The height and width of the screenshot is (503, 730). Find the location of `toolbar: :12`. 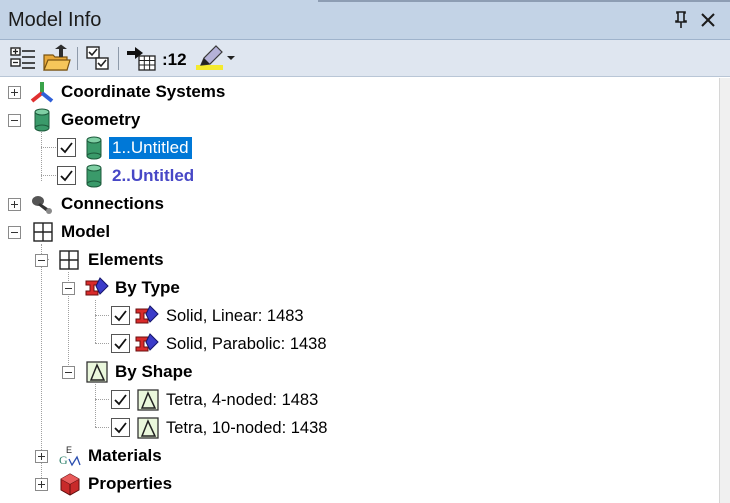

toolbar: :12 is located at coordinates (365, 58).